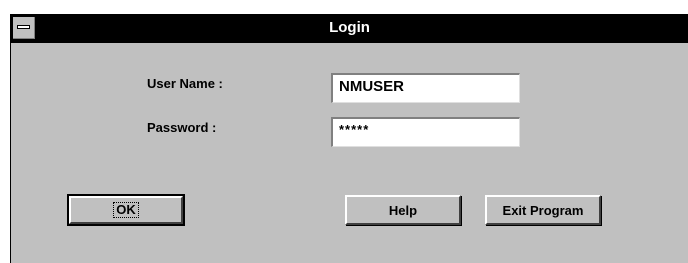 The height and width of the screenshot is (263, 688). I want to click on password-label: Password :, so click(182, 127).